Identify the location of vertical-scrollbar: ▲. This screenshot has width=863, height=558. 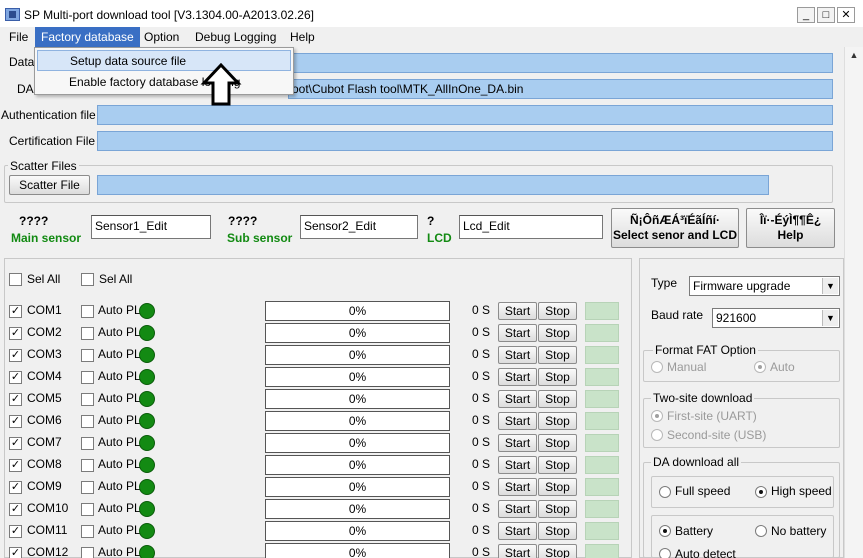
(853, 302).